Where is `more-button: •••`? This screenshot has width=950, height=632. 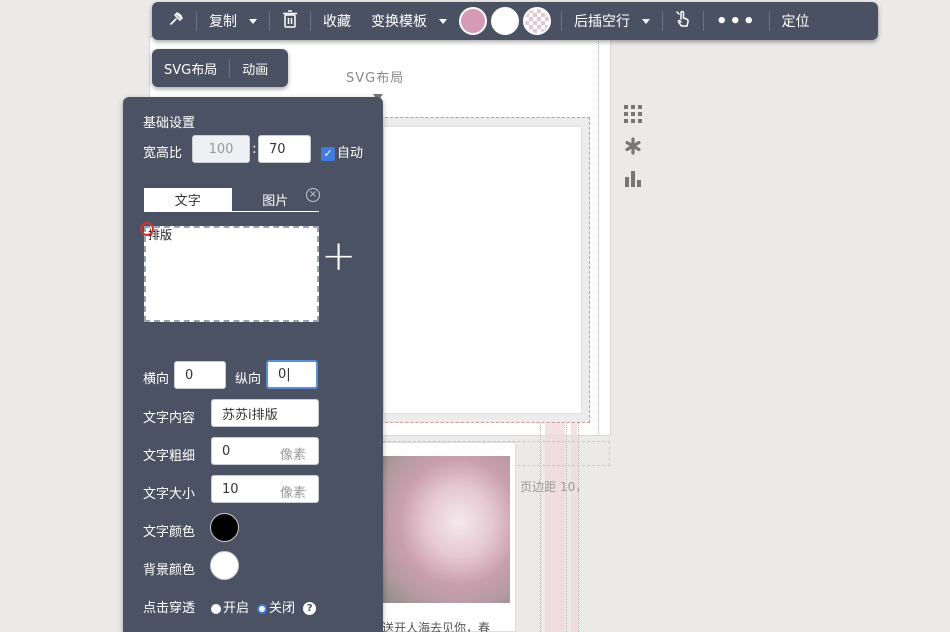
more-button: ••• is located at coordinates (736, 21).